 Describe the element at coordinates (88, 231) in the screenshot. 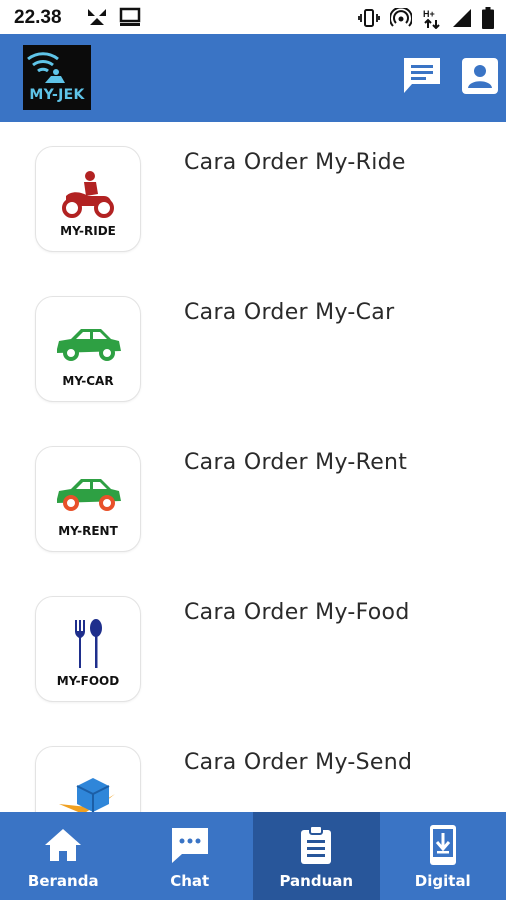

I see `tile-label: MY-RIDE` at that location.